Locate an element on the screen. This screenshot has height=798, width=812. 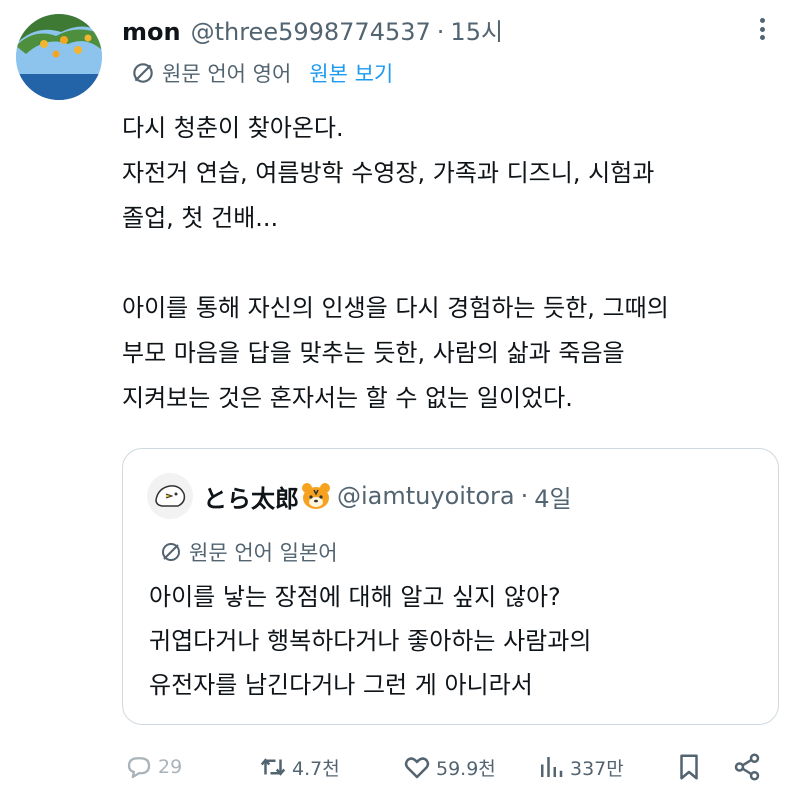
tiger-emoji-icon is located at coordinates (316, 496).